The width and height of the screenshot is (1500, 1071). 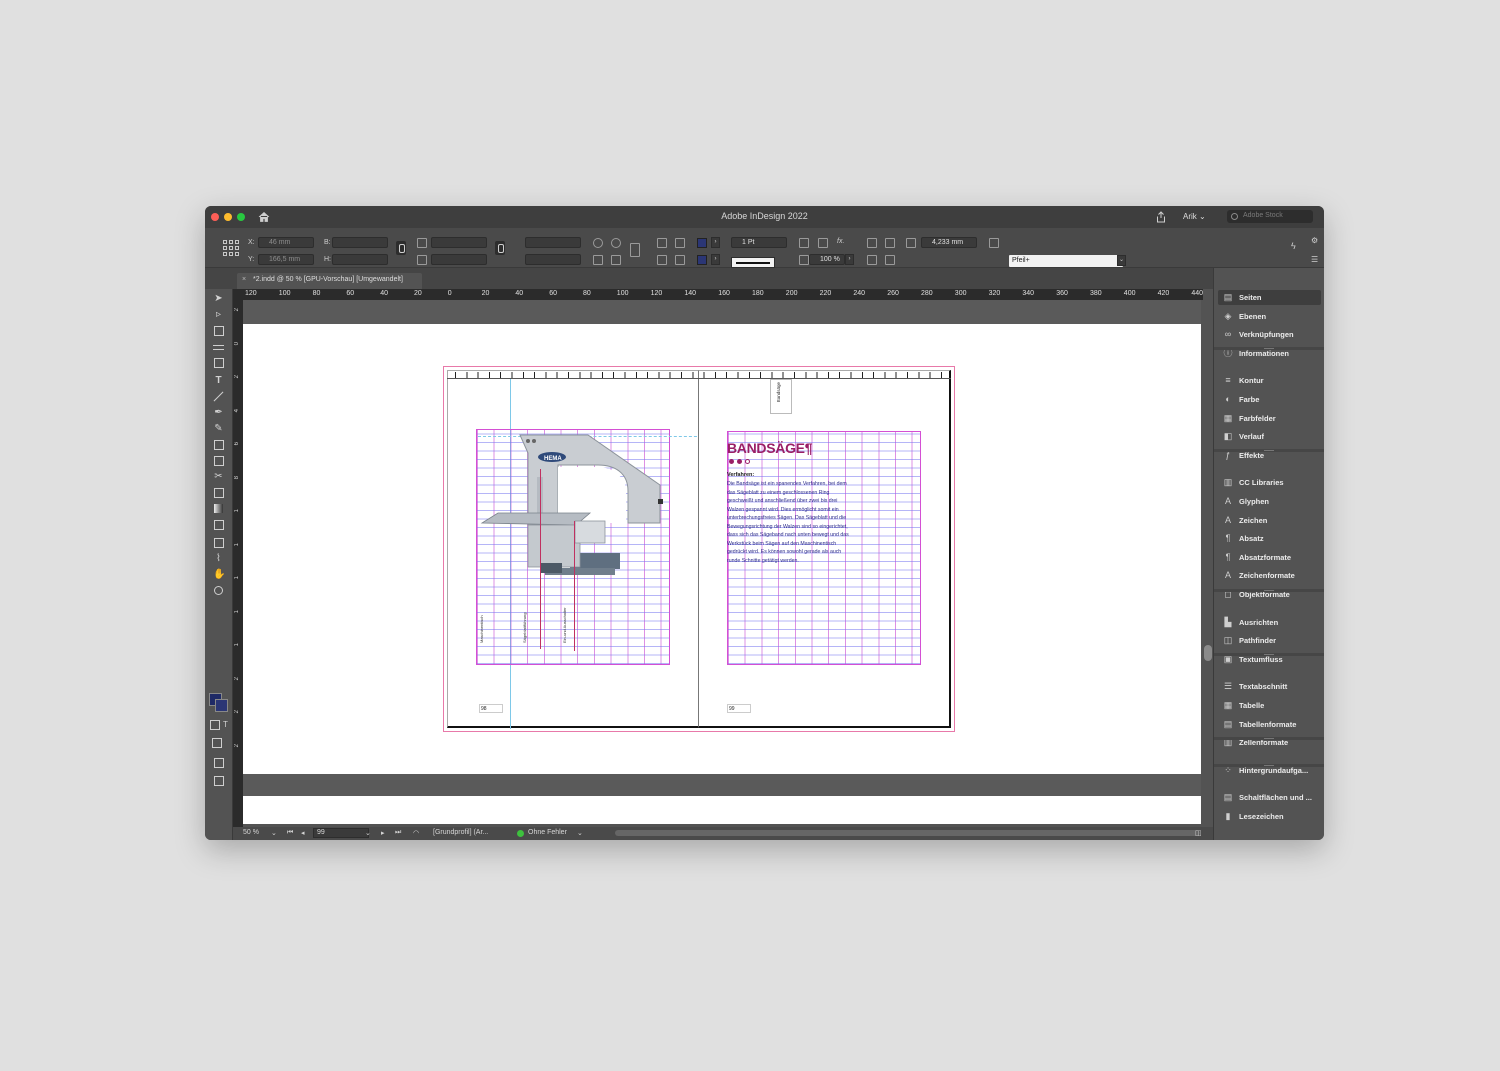 I want to click on select-container-icon, so click(x=662, y=243).